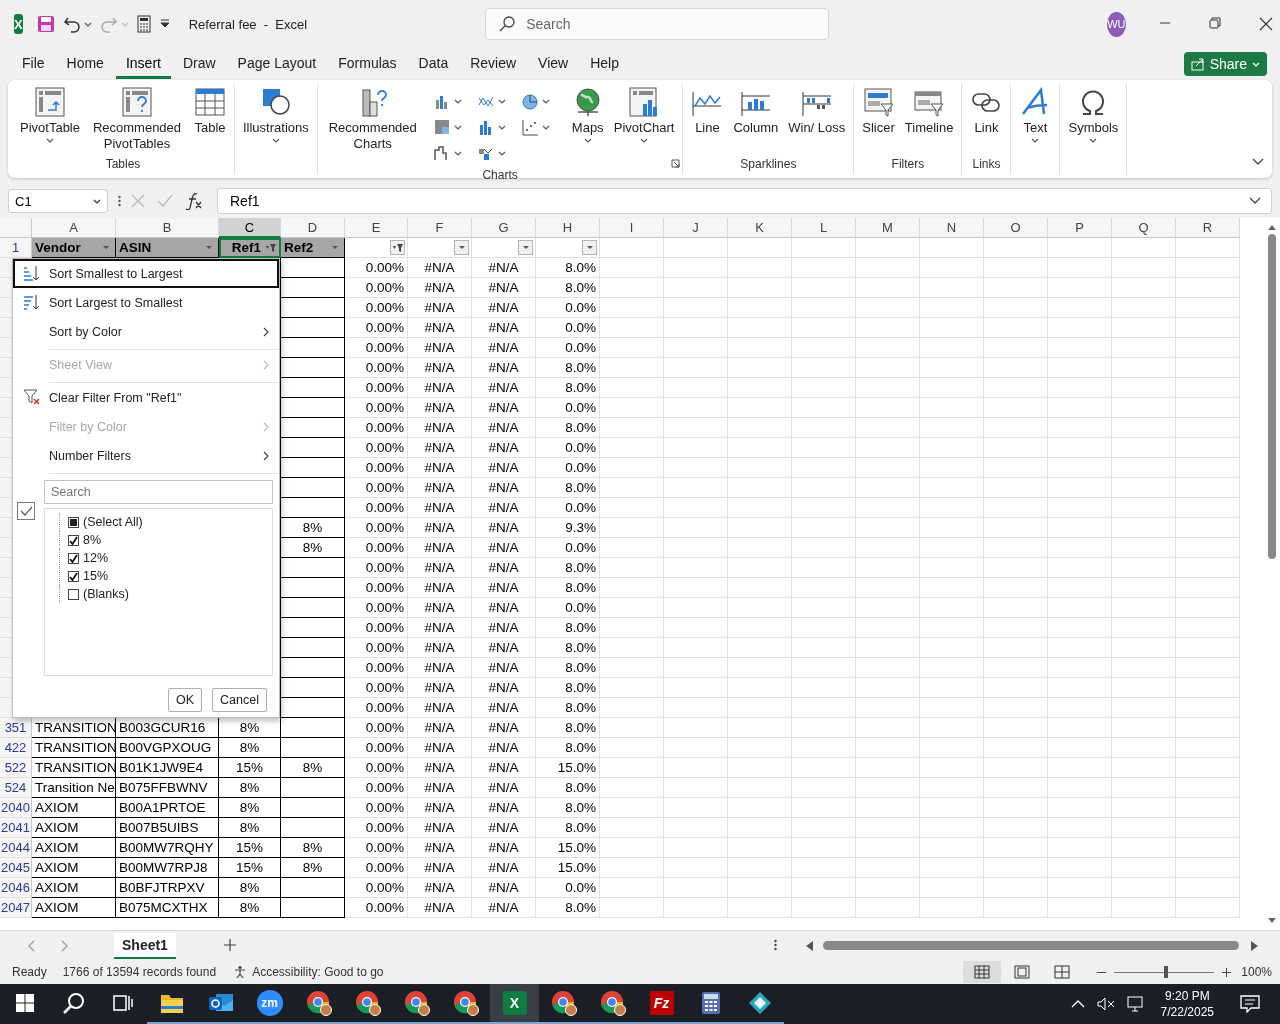 This screenshot has height=1024, width=1280. I want to click on menu-tab: File, so click(33, 64).